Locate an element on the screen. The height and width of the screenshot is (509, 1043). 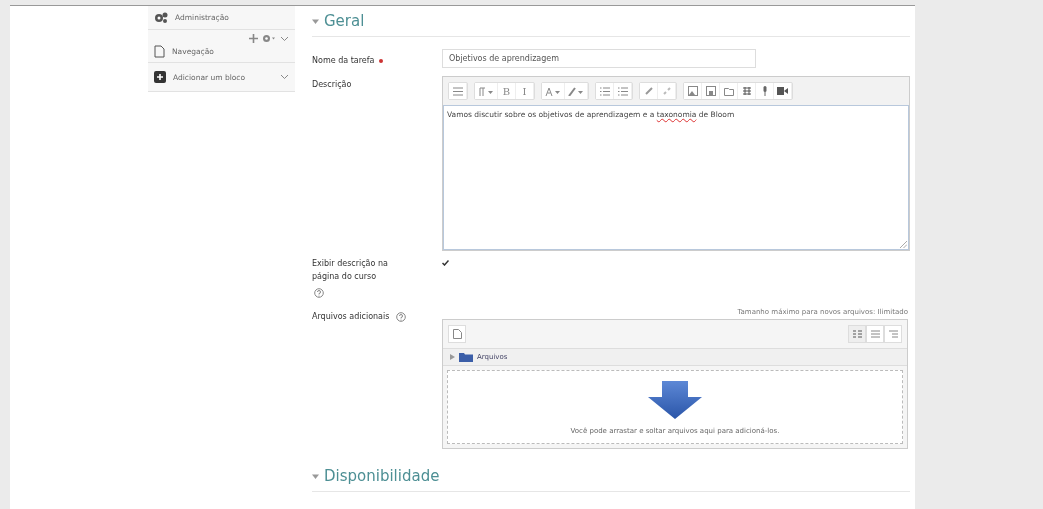
down-arrow-icon is located at coordinates (675, 400).